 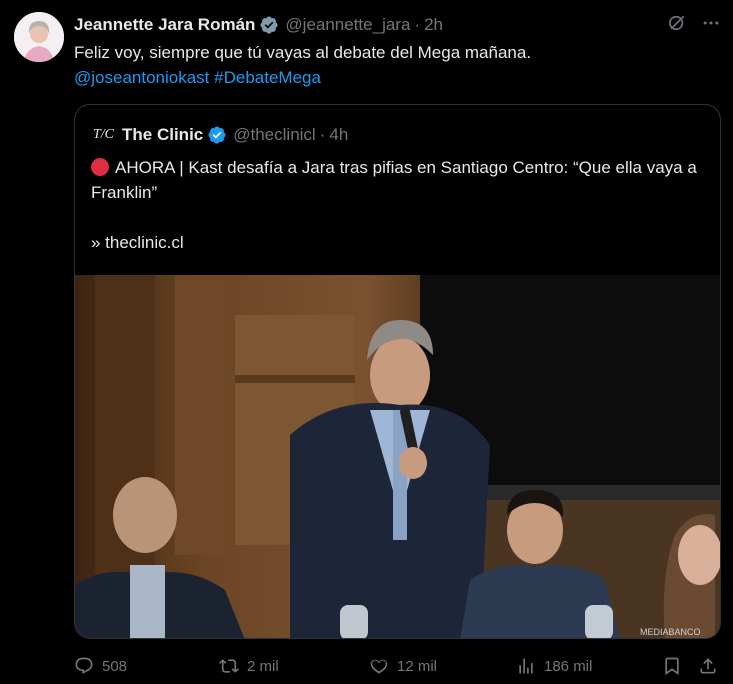 I want to click on like-button: 12 mil, so click(x=403, y=666).